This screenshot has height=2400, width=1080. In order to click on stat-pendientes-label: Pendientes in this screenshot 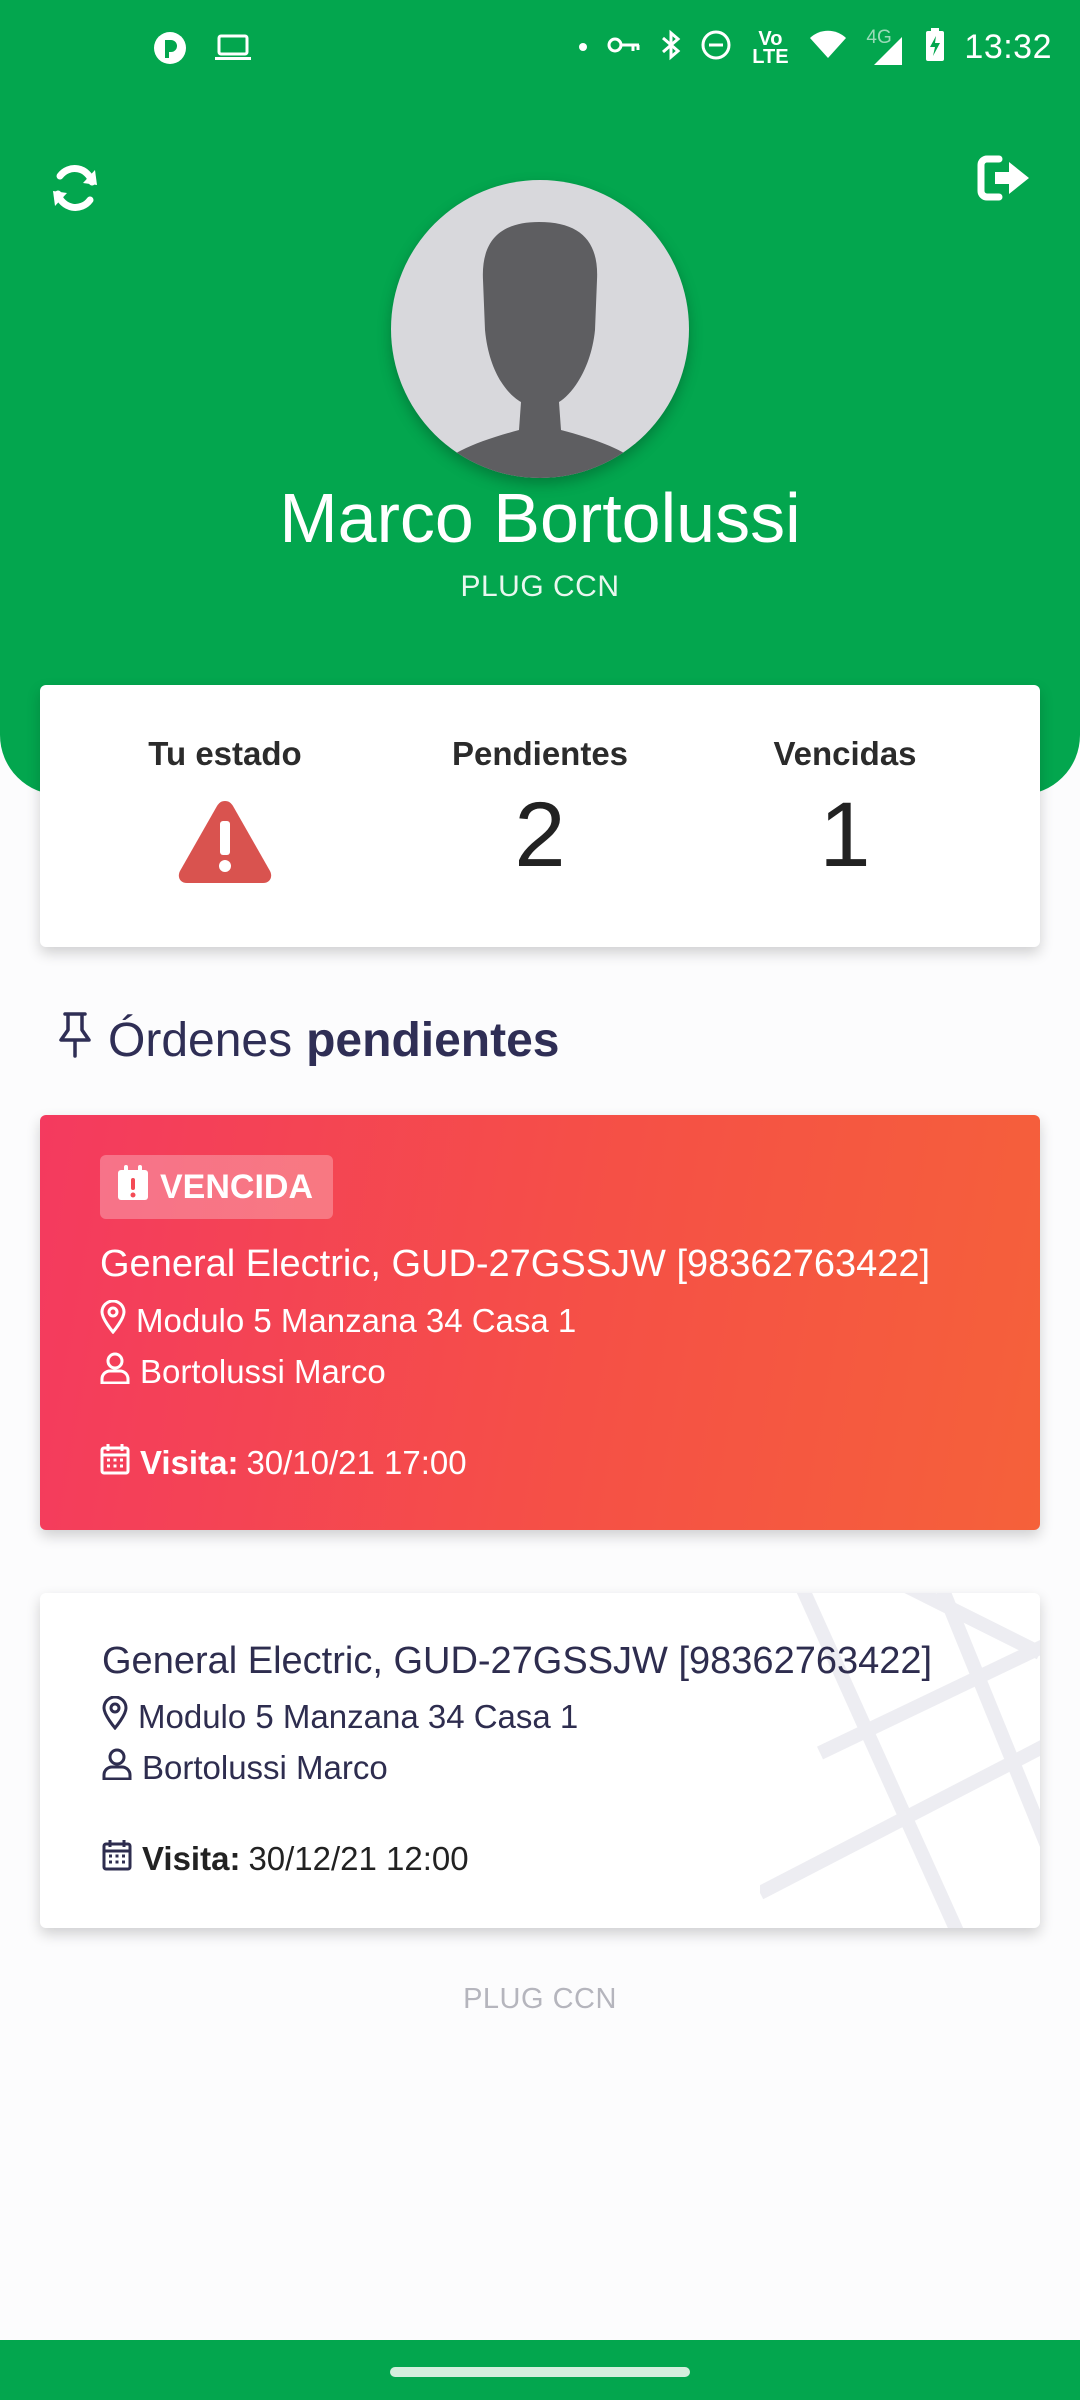, I will do `click(540, 753)`.